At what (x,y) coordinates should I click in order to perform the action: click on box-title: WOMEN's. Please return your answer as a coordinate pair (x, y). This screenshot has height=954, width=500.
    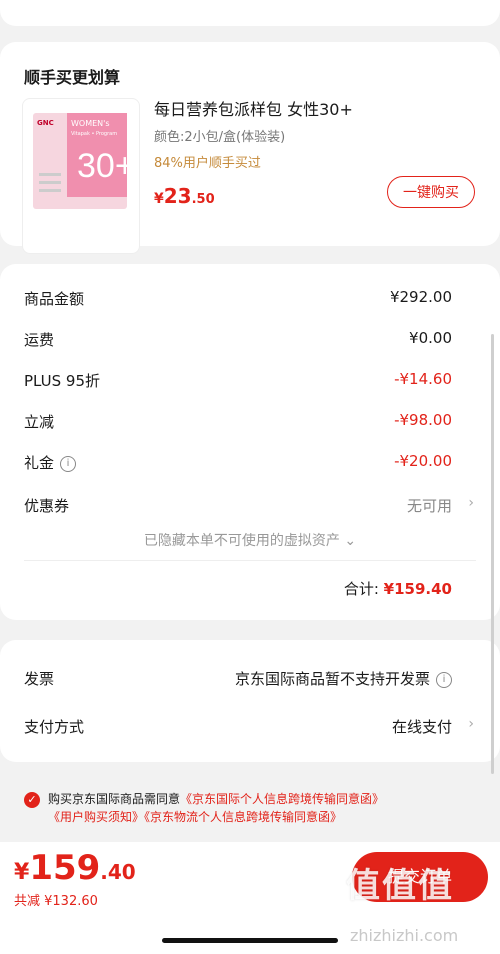
    Looking at the image, I should click on (90, 123).